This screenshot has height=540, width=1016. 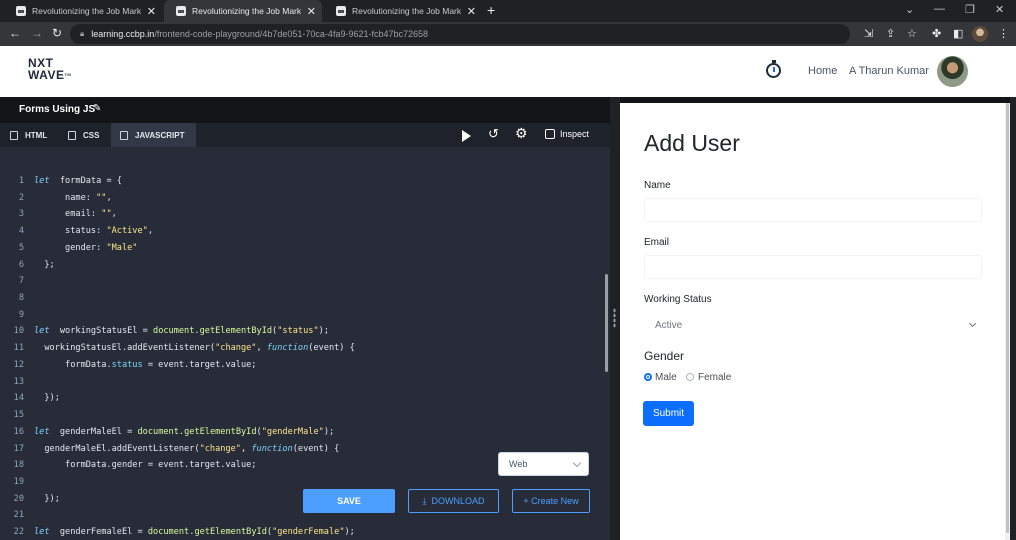 What do you see at coordinates (70, 231) in the screenshot?
I see `code-token: status:` at bounding box center [70, 231].